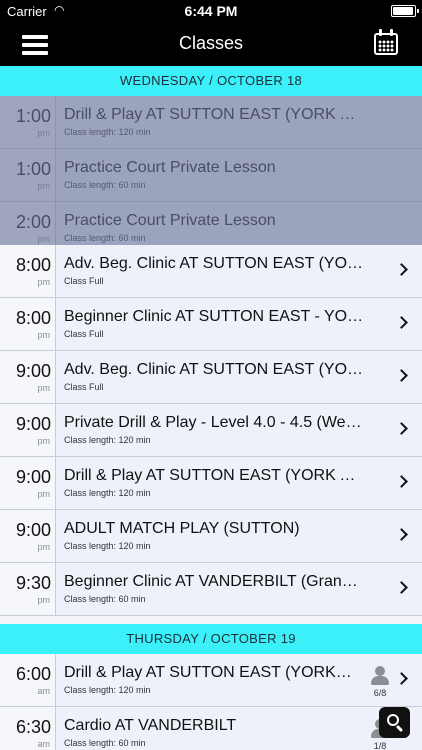 The width and height of the screenshot is (422, 750). I want to click on capacity-count: 1/8, so click(380, 745).